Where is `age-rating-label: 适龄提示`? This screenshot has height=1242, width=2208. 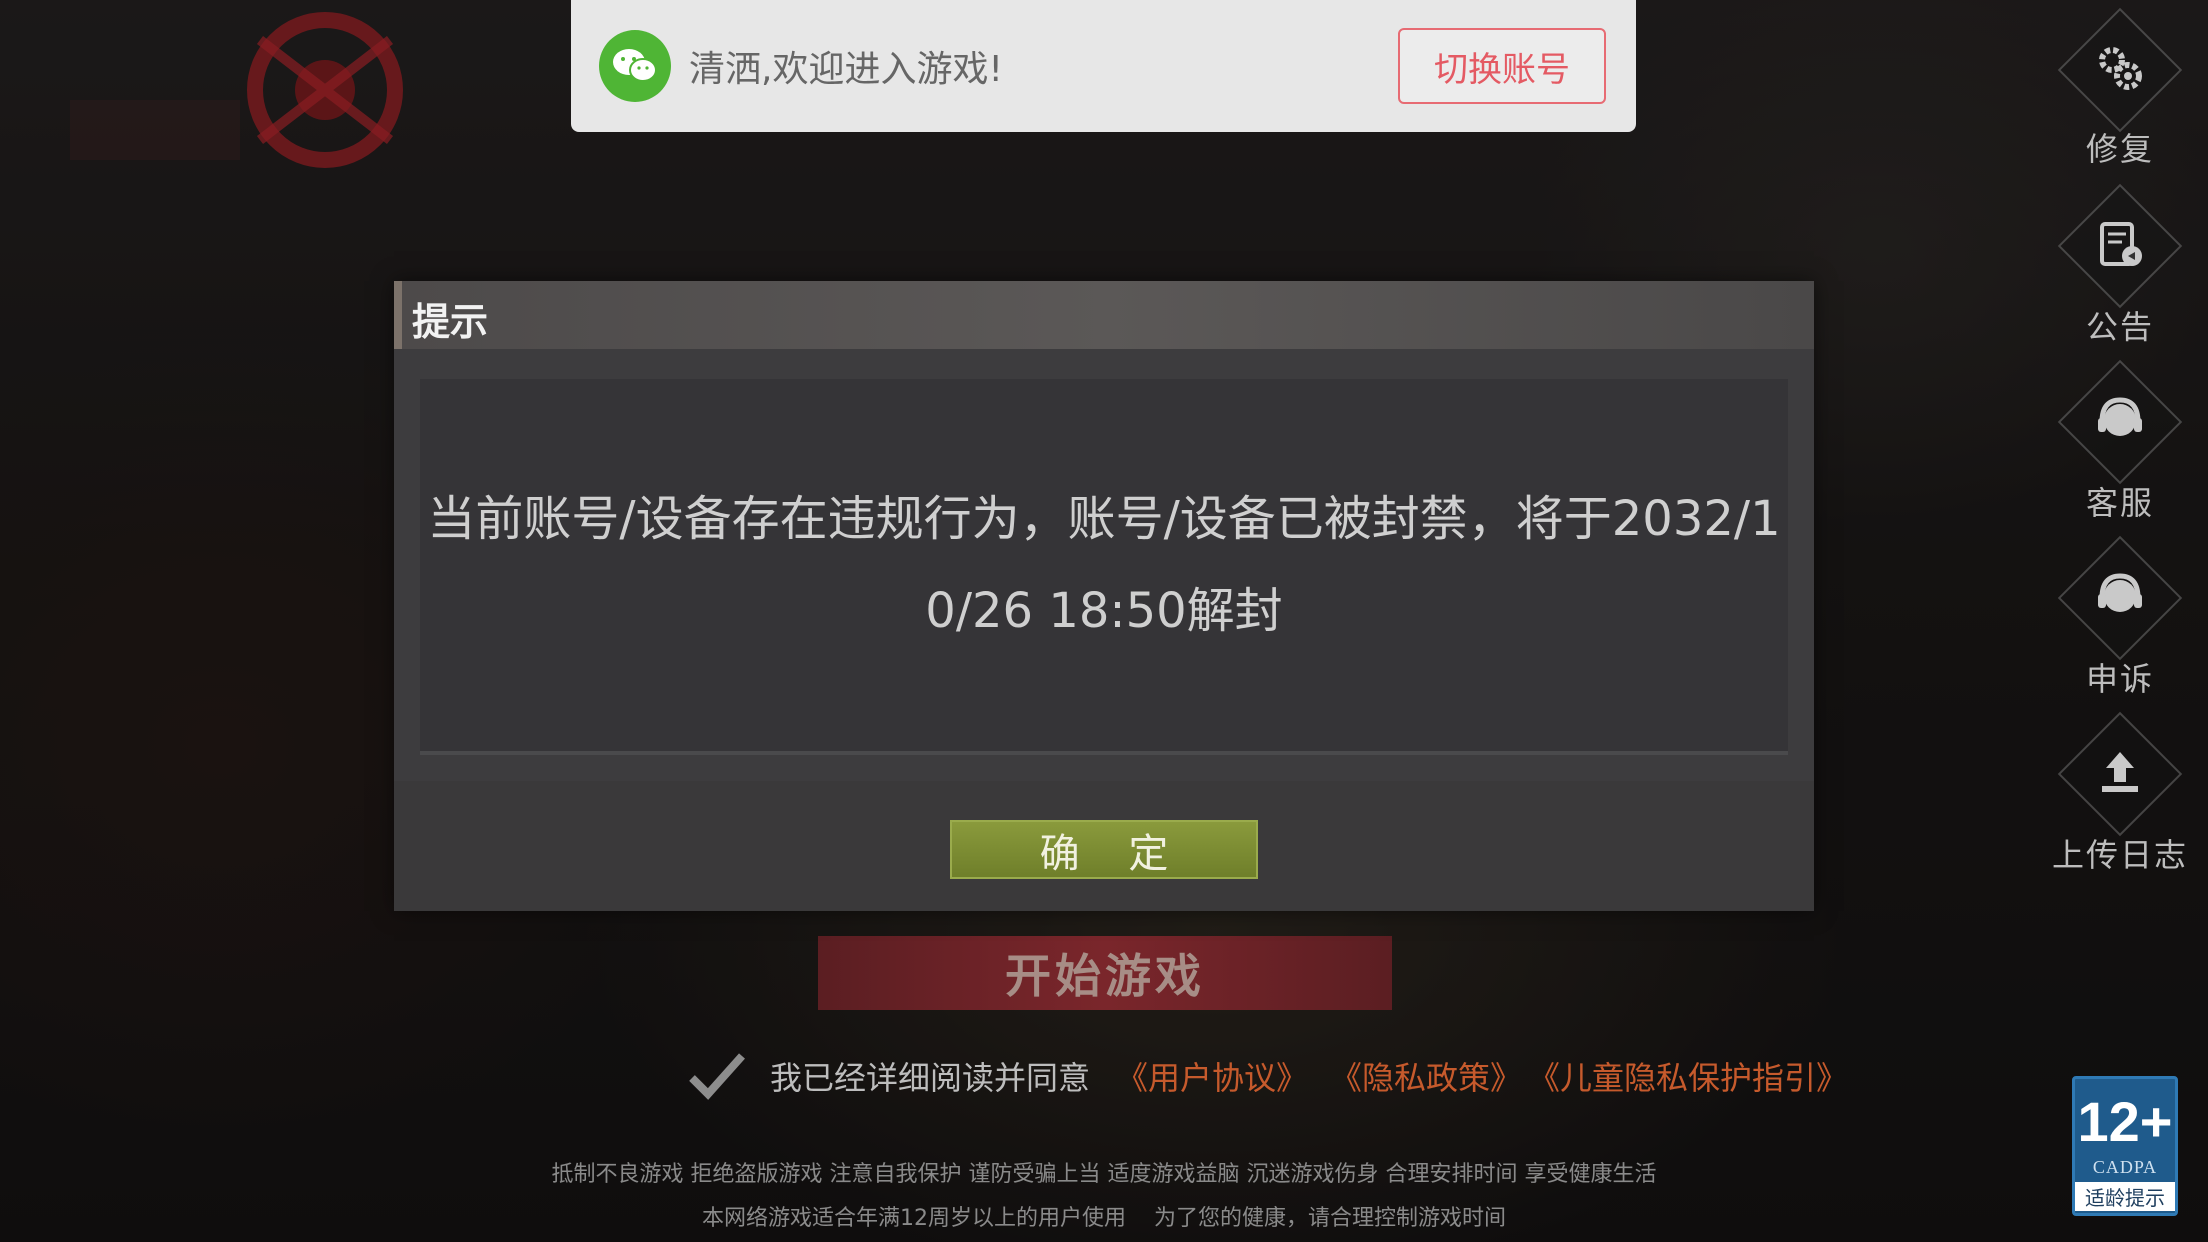 age-rating-label: 适龄提示 is located at coordinates (2125, 1196).